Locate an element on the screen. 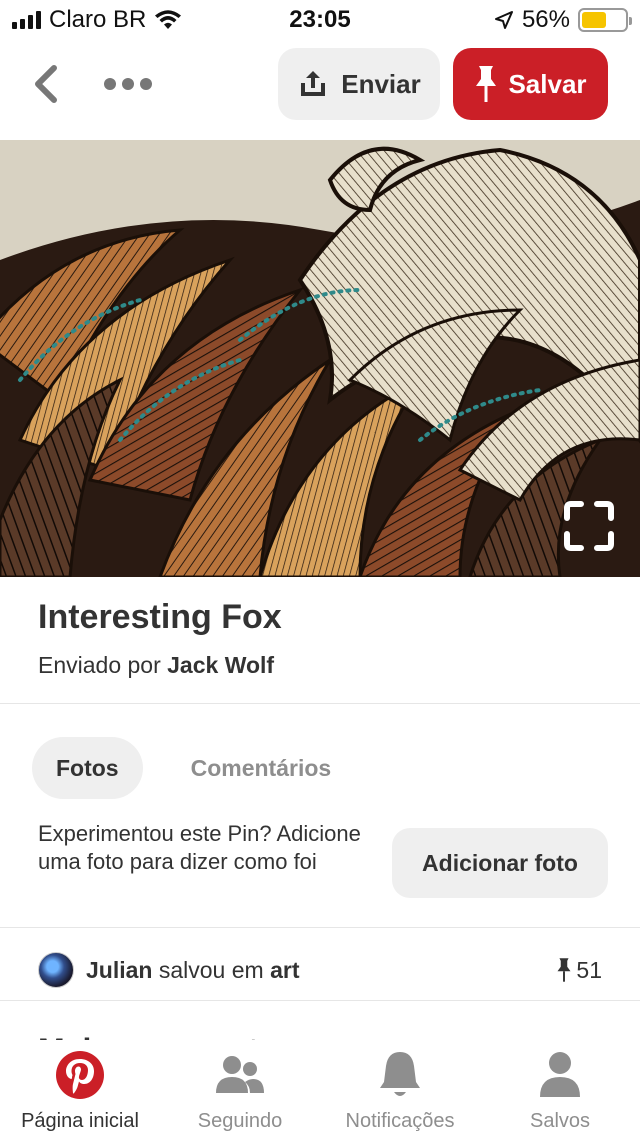 This screenshot has height=1136, width=640. more-options-button is located at coordinates (128, 84).